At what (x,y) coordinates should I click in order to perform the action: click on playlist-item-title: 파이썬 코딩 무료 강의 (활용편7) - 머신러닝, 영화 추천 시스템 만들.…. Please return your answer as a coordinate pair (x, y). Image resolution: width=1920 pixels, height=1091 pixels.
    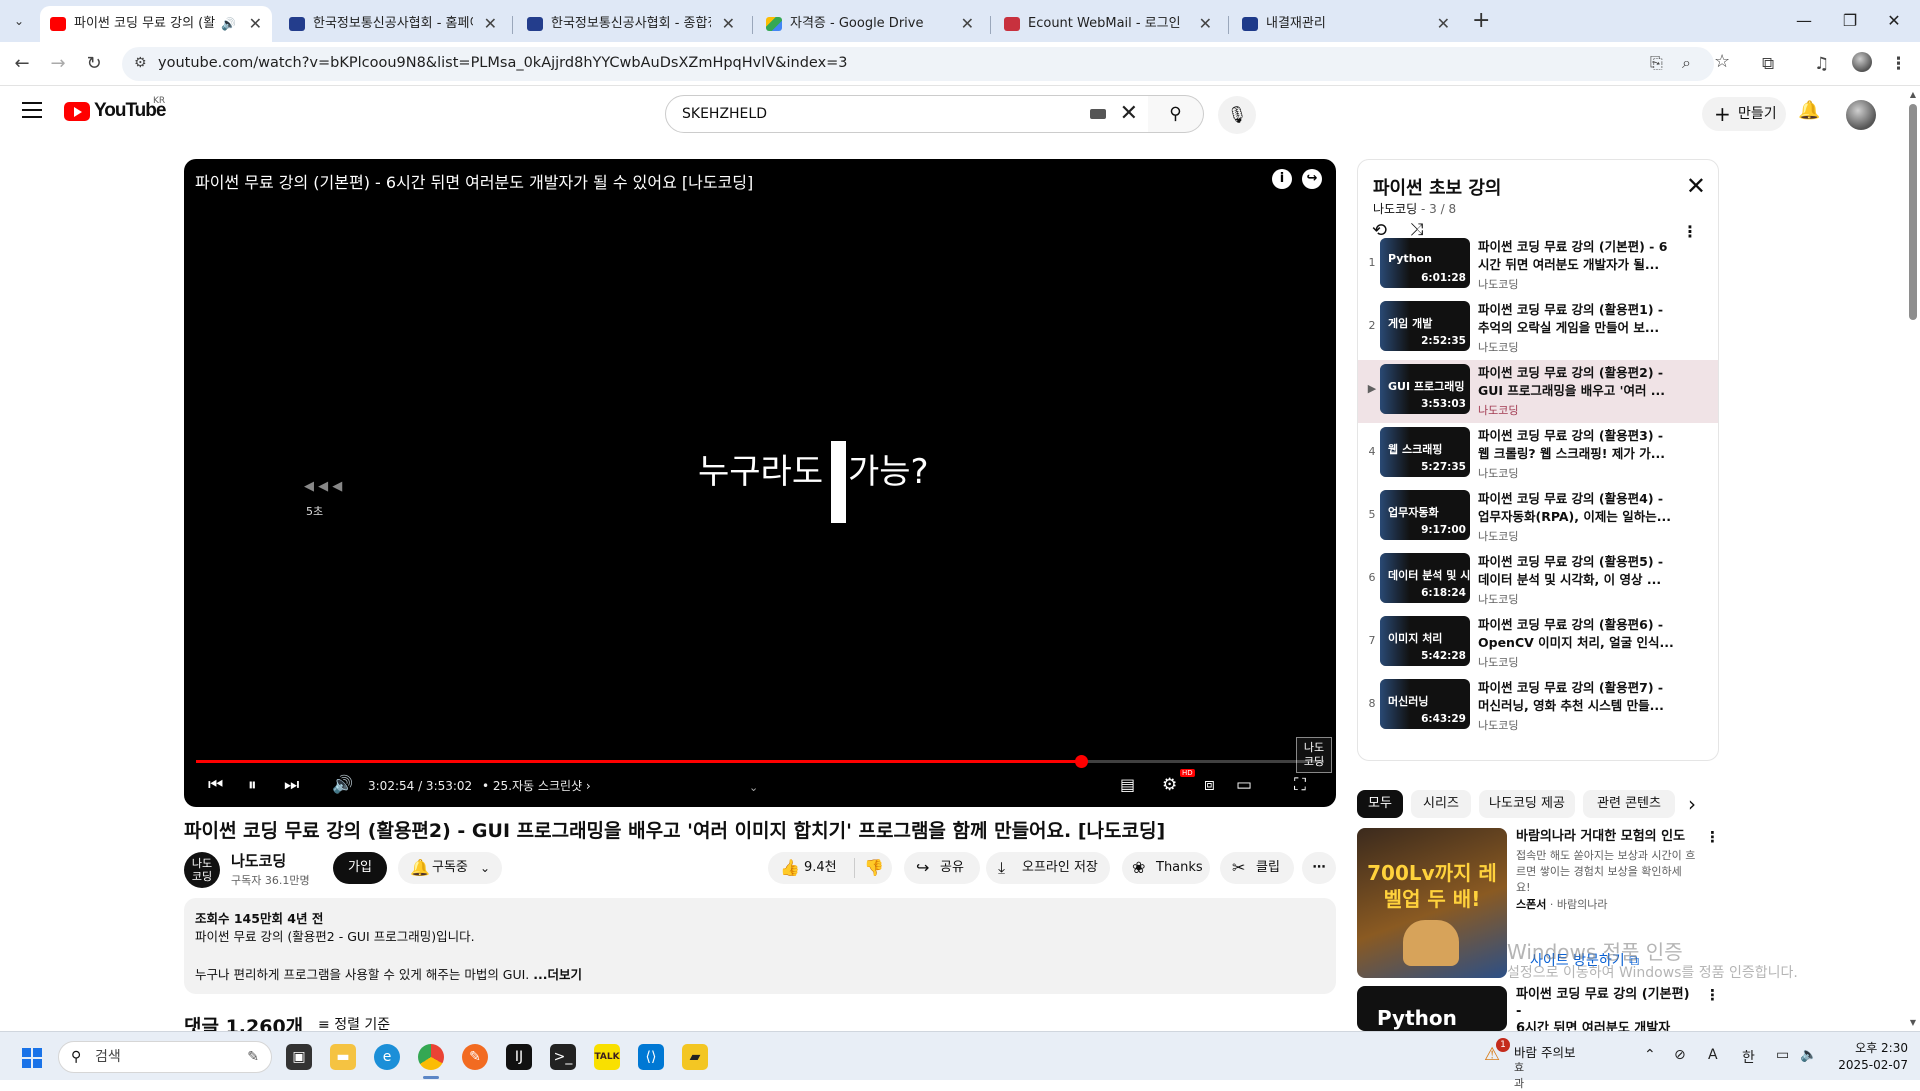
    Looking at the image, I should click on (1578, 697).